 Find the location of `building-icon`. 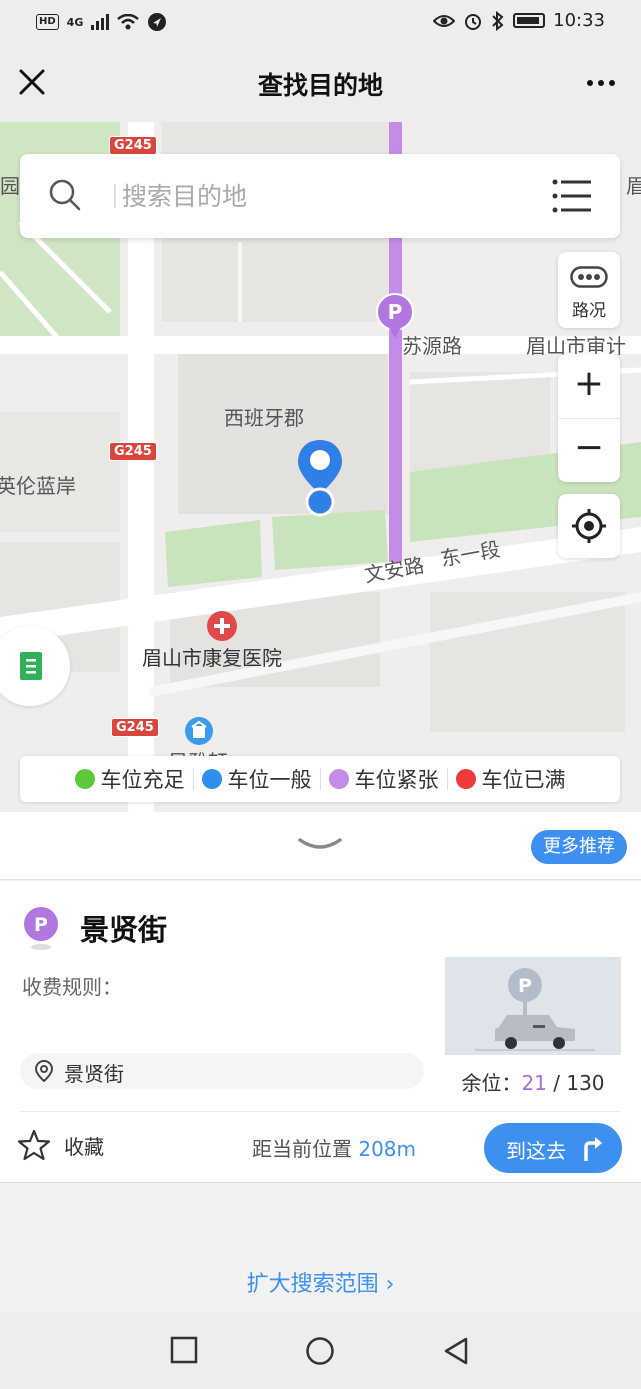

building-icon is located at coordinates (199, 731).